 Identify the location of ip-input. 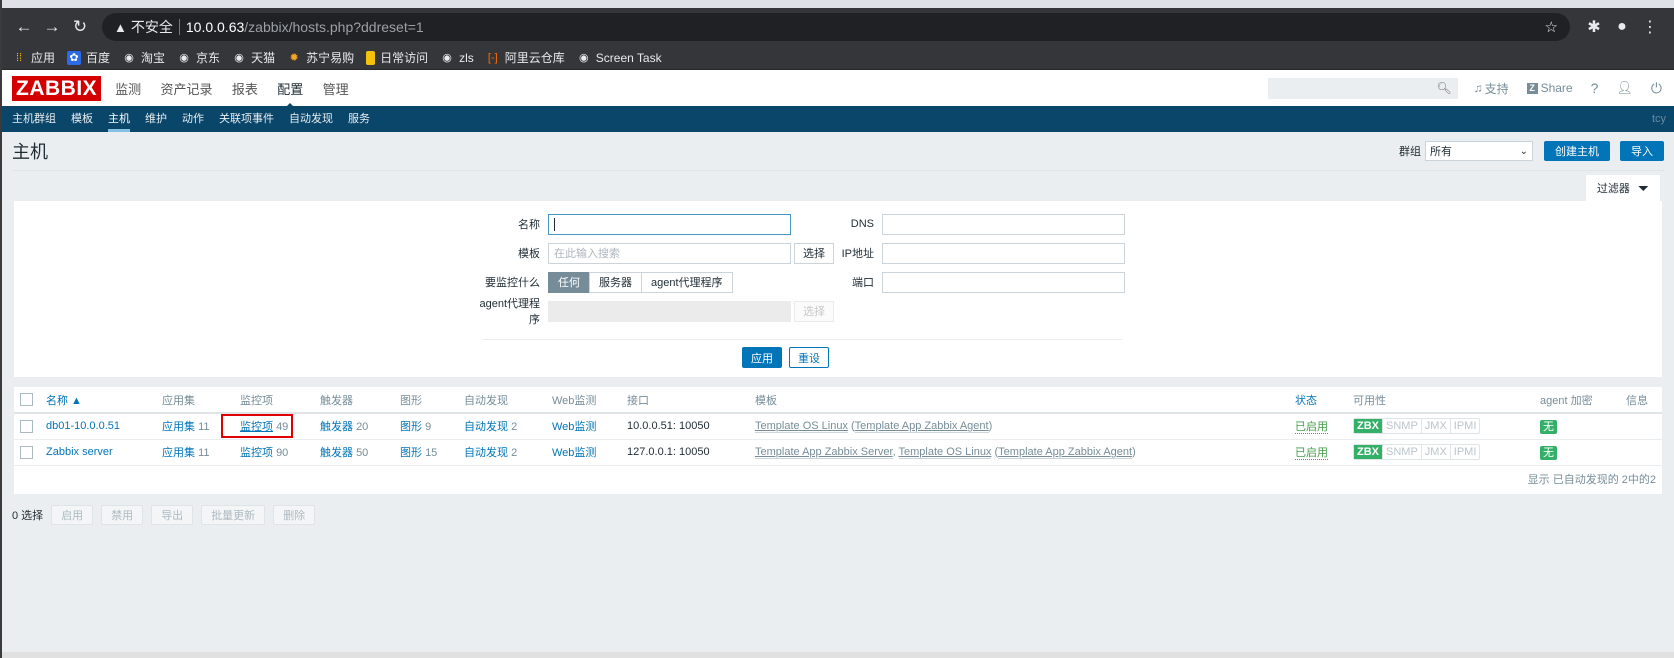
(1003, 253).